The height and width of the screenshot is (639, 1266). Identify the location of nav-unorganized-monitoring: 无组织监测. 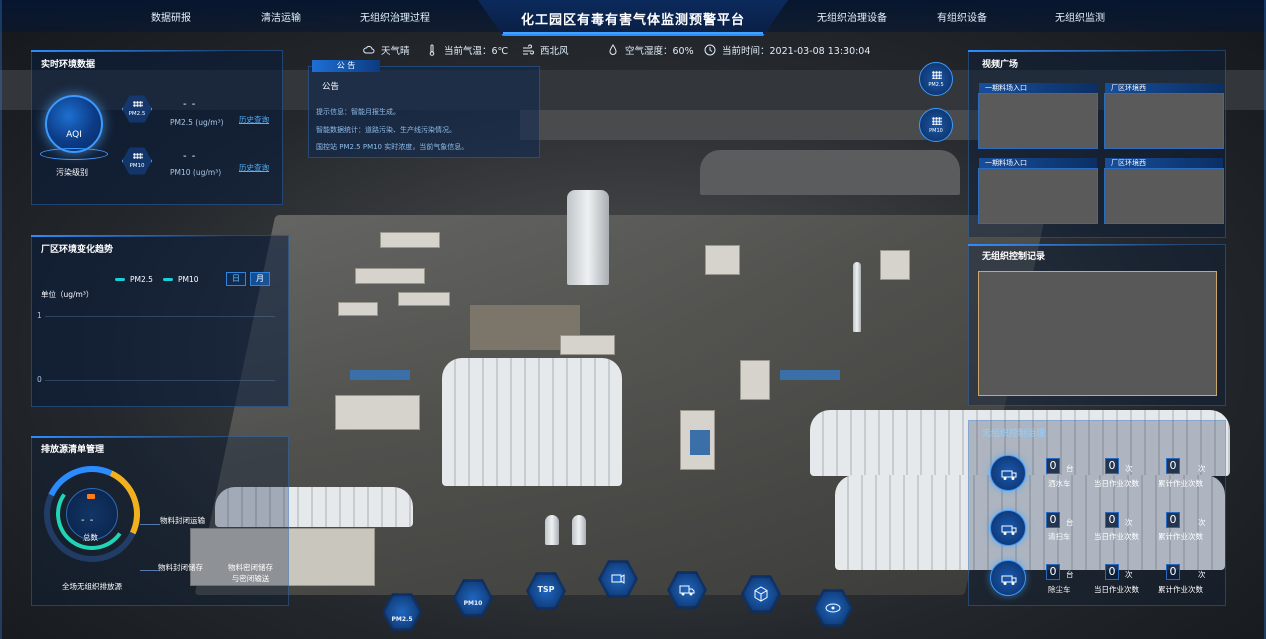
(1080, 16).